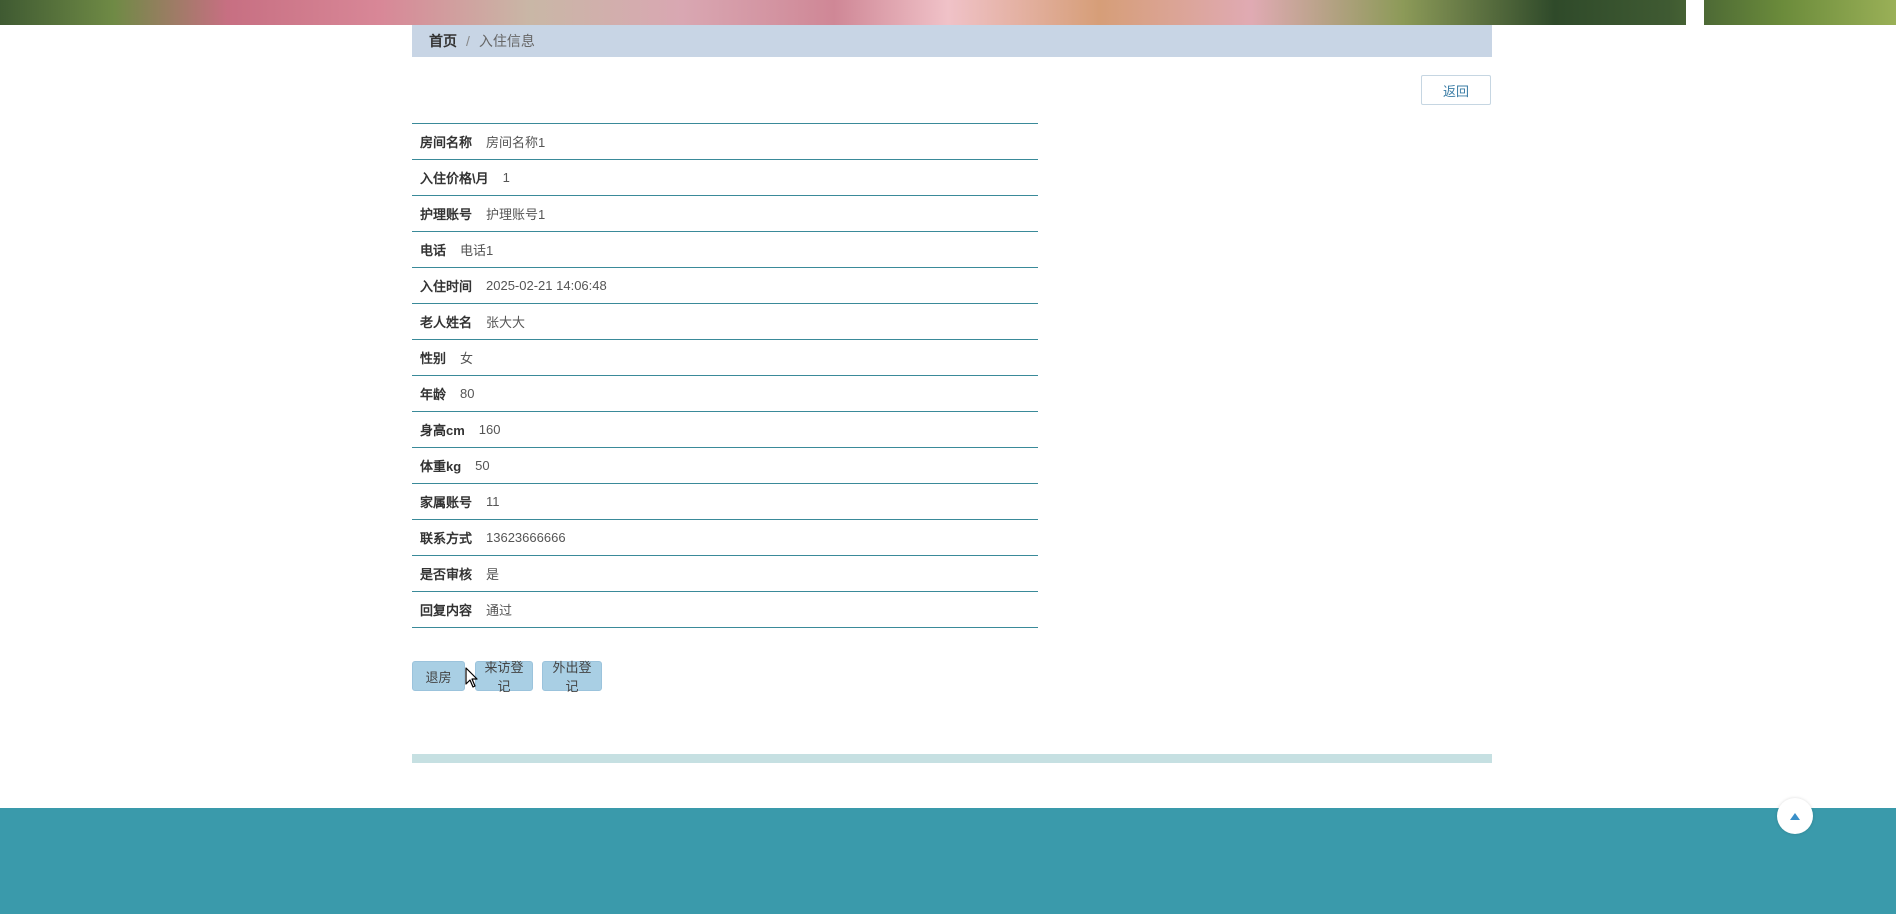  Describe the element at coordinates (467, 358) in the screenshot. I see `field-value: 女` at that location.